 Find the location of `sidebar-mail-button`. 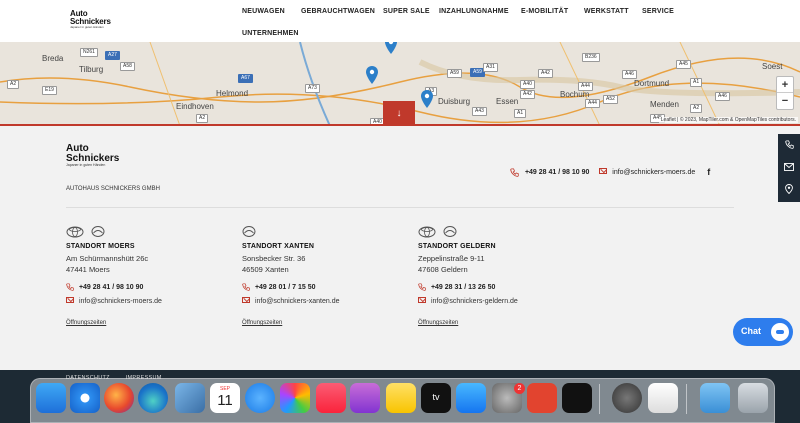

sidebar-mail-button is located at coordinates (789, 167).